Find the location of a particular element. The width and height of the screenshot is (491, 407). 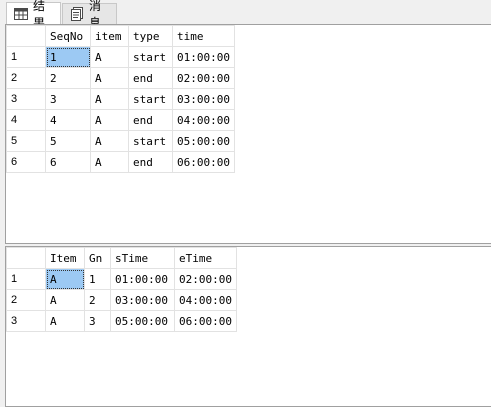

table-cell: 5 is located at coordinates (68, 141).